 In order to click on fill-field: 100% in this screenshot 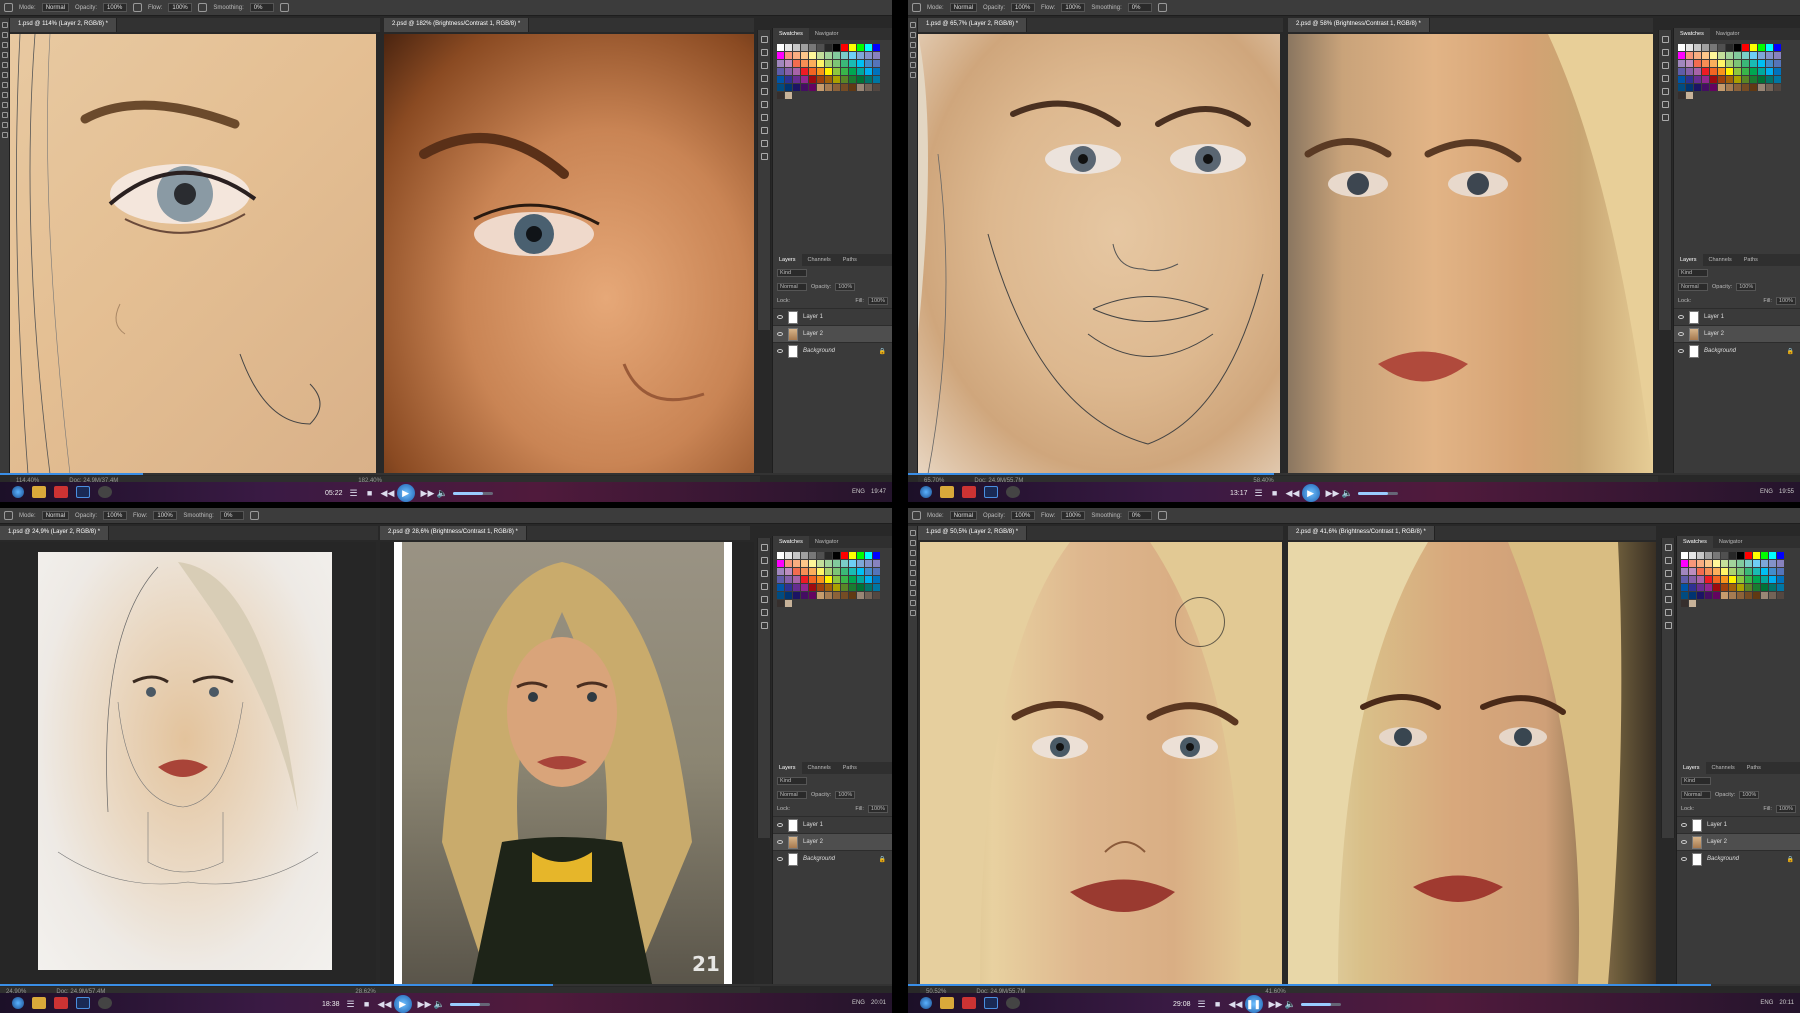, I will do `click(1786, 809)`.